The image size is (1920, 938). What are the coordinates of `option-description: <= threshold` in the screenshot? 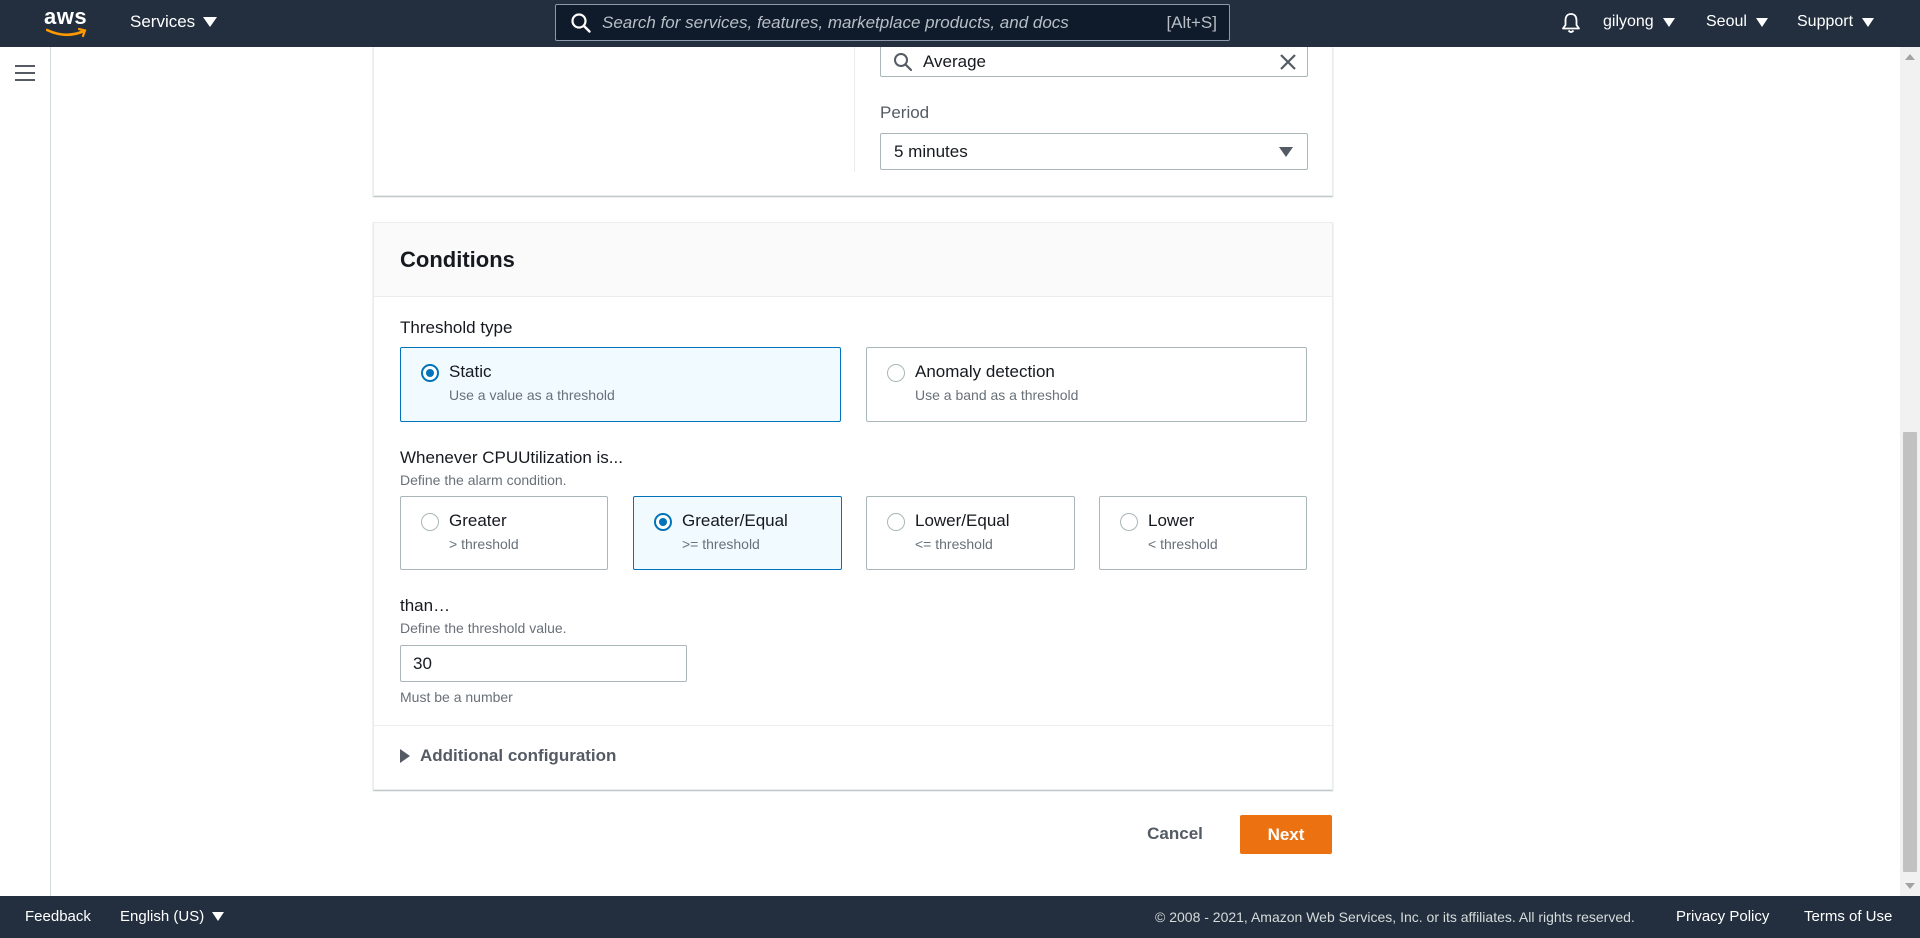 It's located at (954, 544).